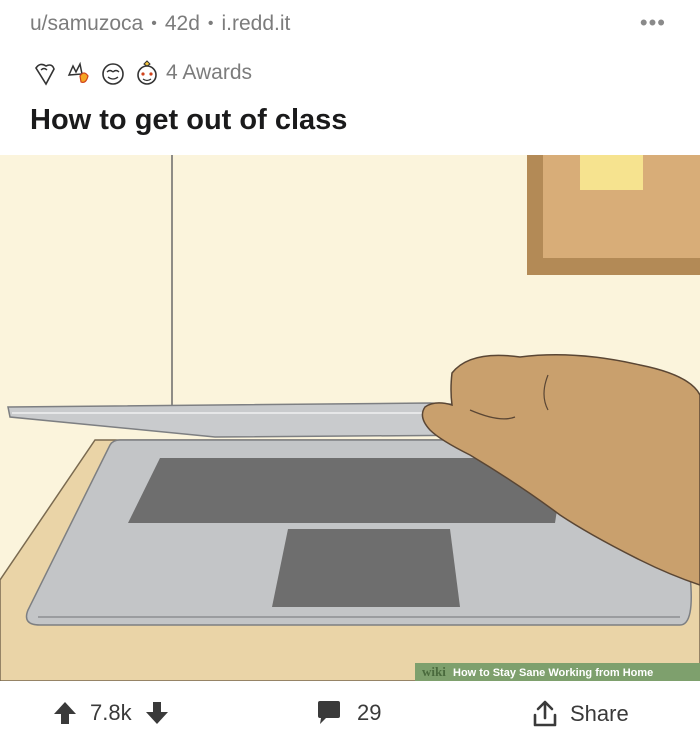  I want to click on share-label: Share, so click(599, 713).